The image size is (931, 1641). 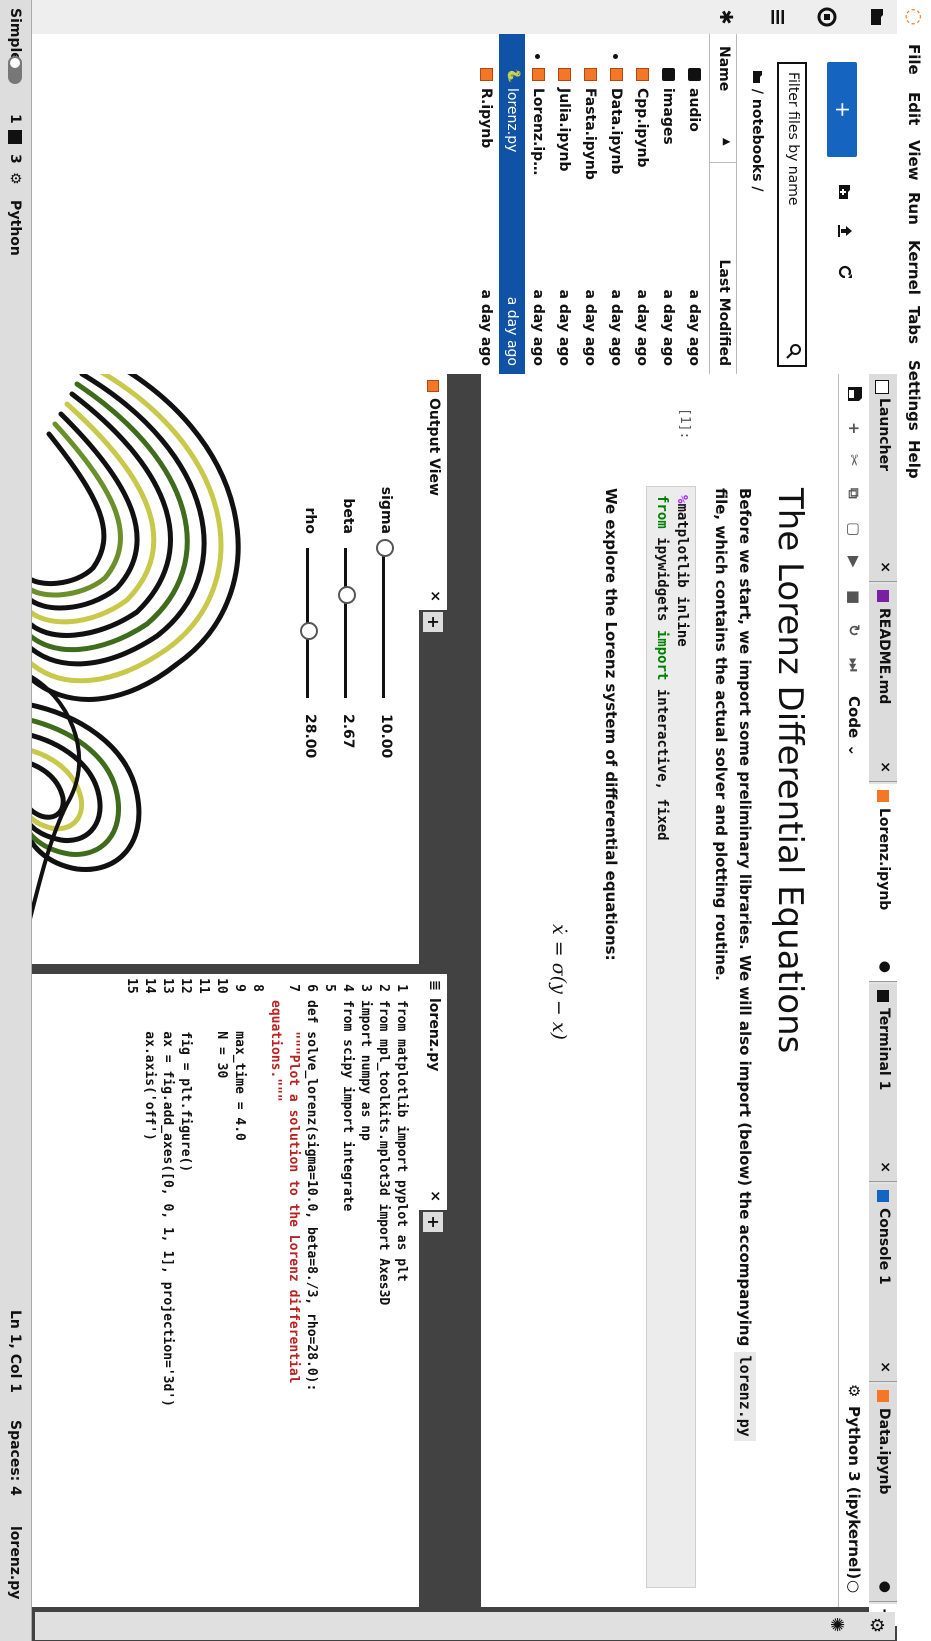 I want to click on paste-icon: ▢, so click(x=854, y=529).